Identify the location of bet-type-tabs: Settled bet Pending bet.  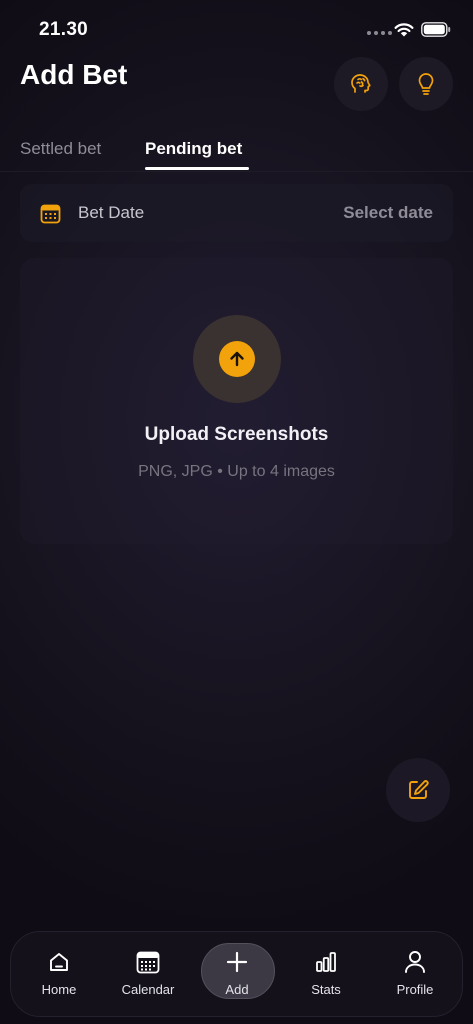
(236, 151).